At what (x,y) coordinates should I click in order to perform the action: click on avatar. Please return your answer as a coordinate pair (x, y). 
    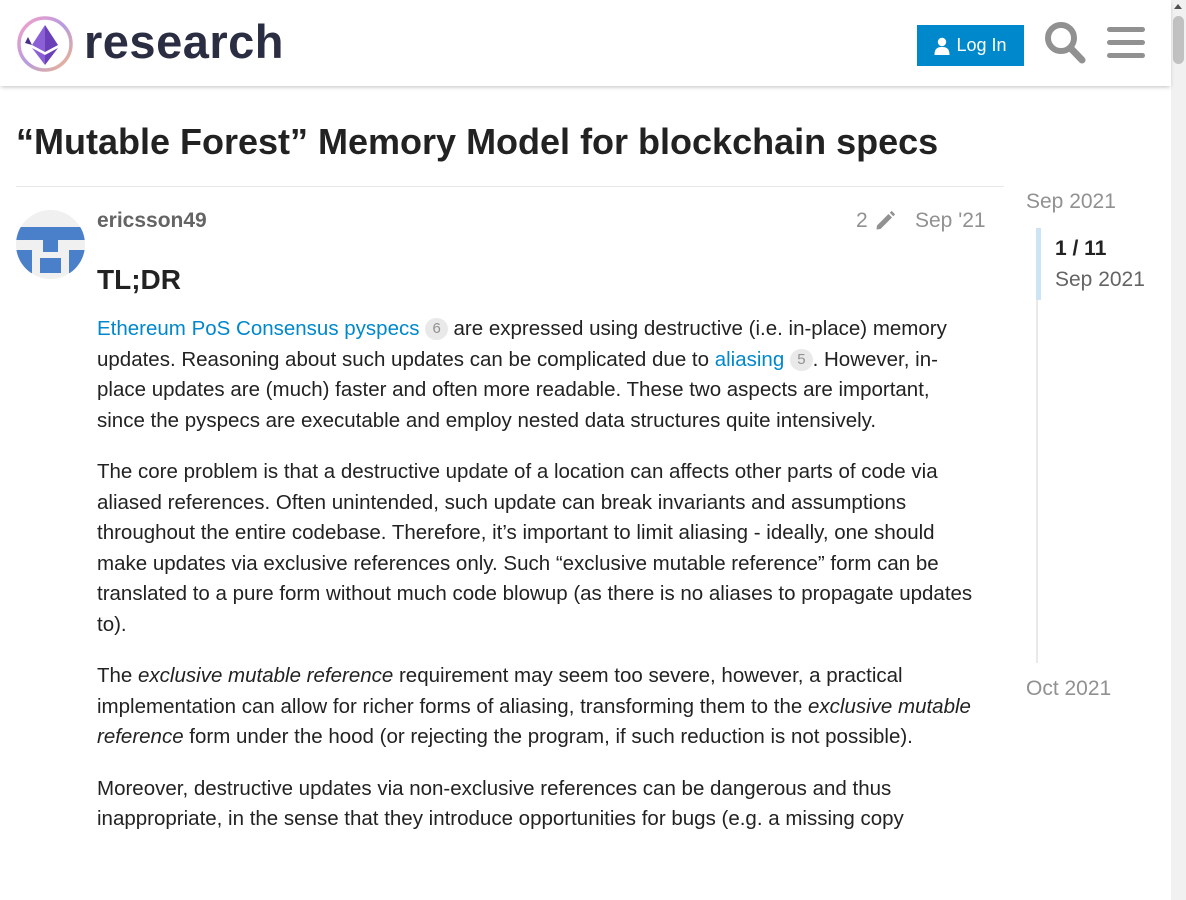
    Looking at the image, I should click on (50, 244).